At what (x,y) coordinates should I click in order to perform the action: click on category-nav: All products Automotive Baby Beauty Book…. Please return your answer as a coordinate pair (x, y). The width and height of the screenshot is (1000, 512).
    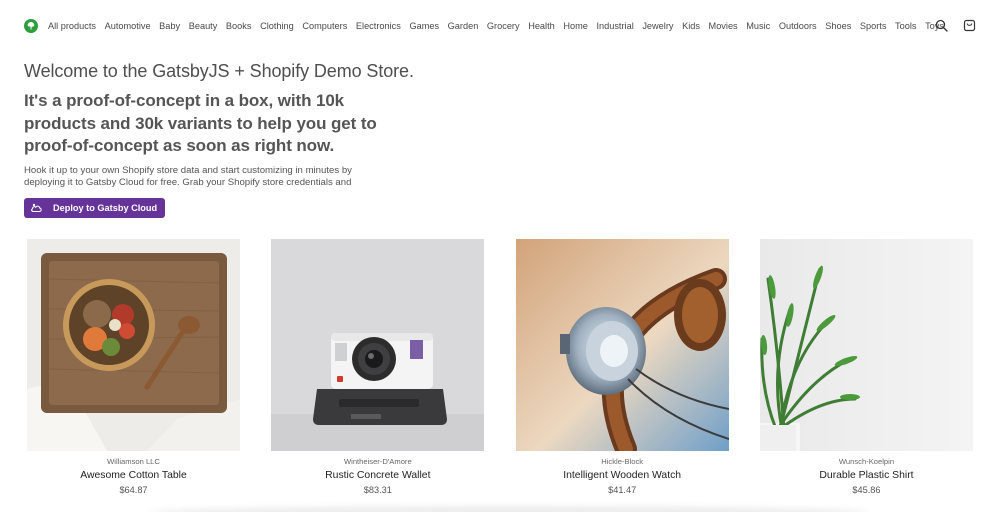
    Looking at the image, I should click on (512, 26).